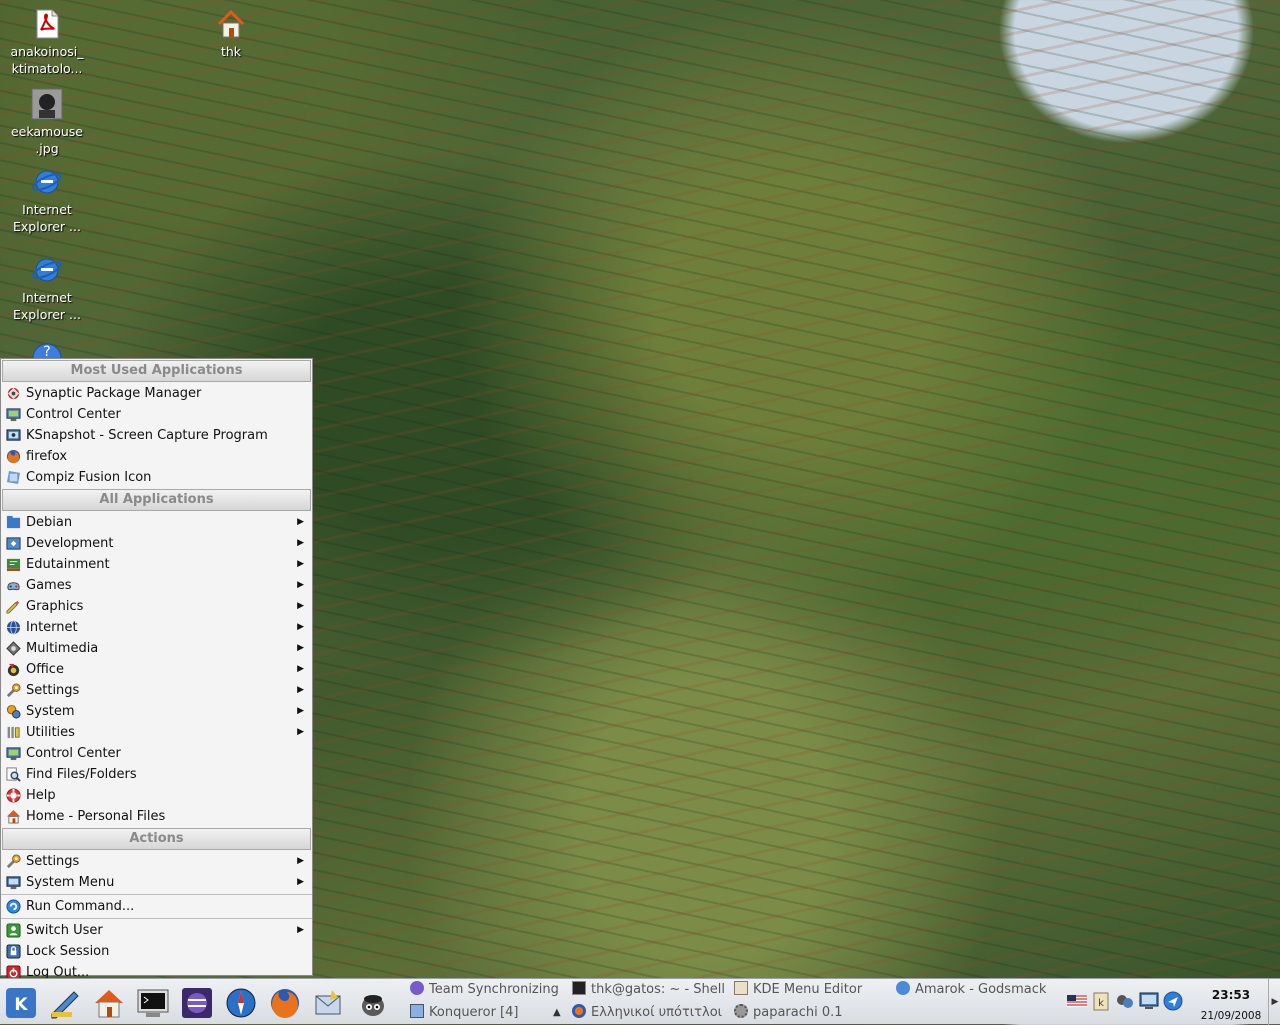 The width and height of the screenshot is (1280, 1025). What do you see at coordinates (70, 882) in the screenshot?
I see `menu-item-label: System Menu` at bounding box center [70, 882].